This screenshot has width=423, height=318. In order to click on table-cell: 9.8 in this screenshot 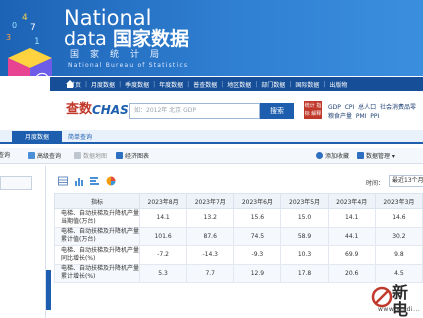, I will do `click(398, 255)`.